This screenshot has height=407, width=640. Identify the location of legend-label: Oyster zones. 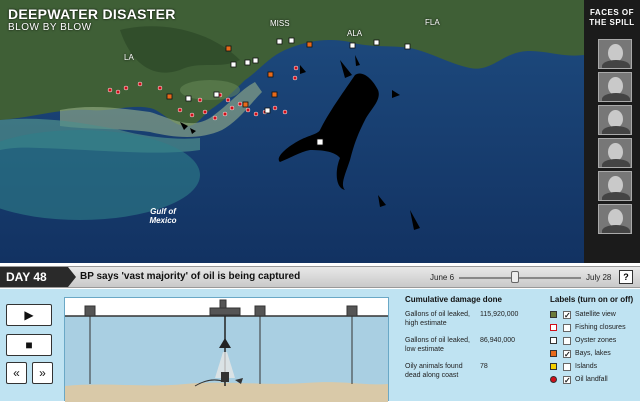
(596, 340).